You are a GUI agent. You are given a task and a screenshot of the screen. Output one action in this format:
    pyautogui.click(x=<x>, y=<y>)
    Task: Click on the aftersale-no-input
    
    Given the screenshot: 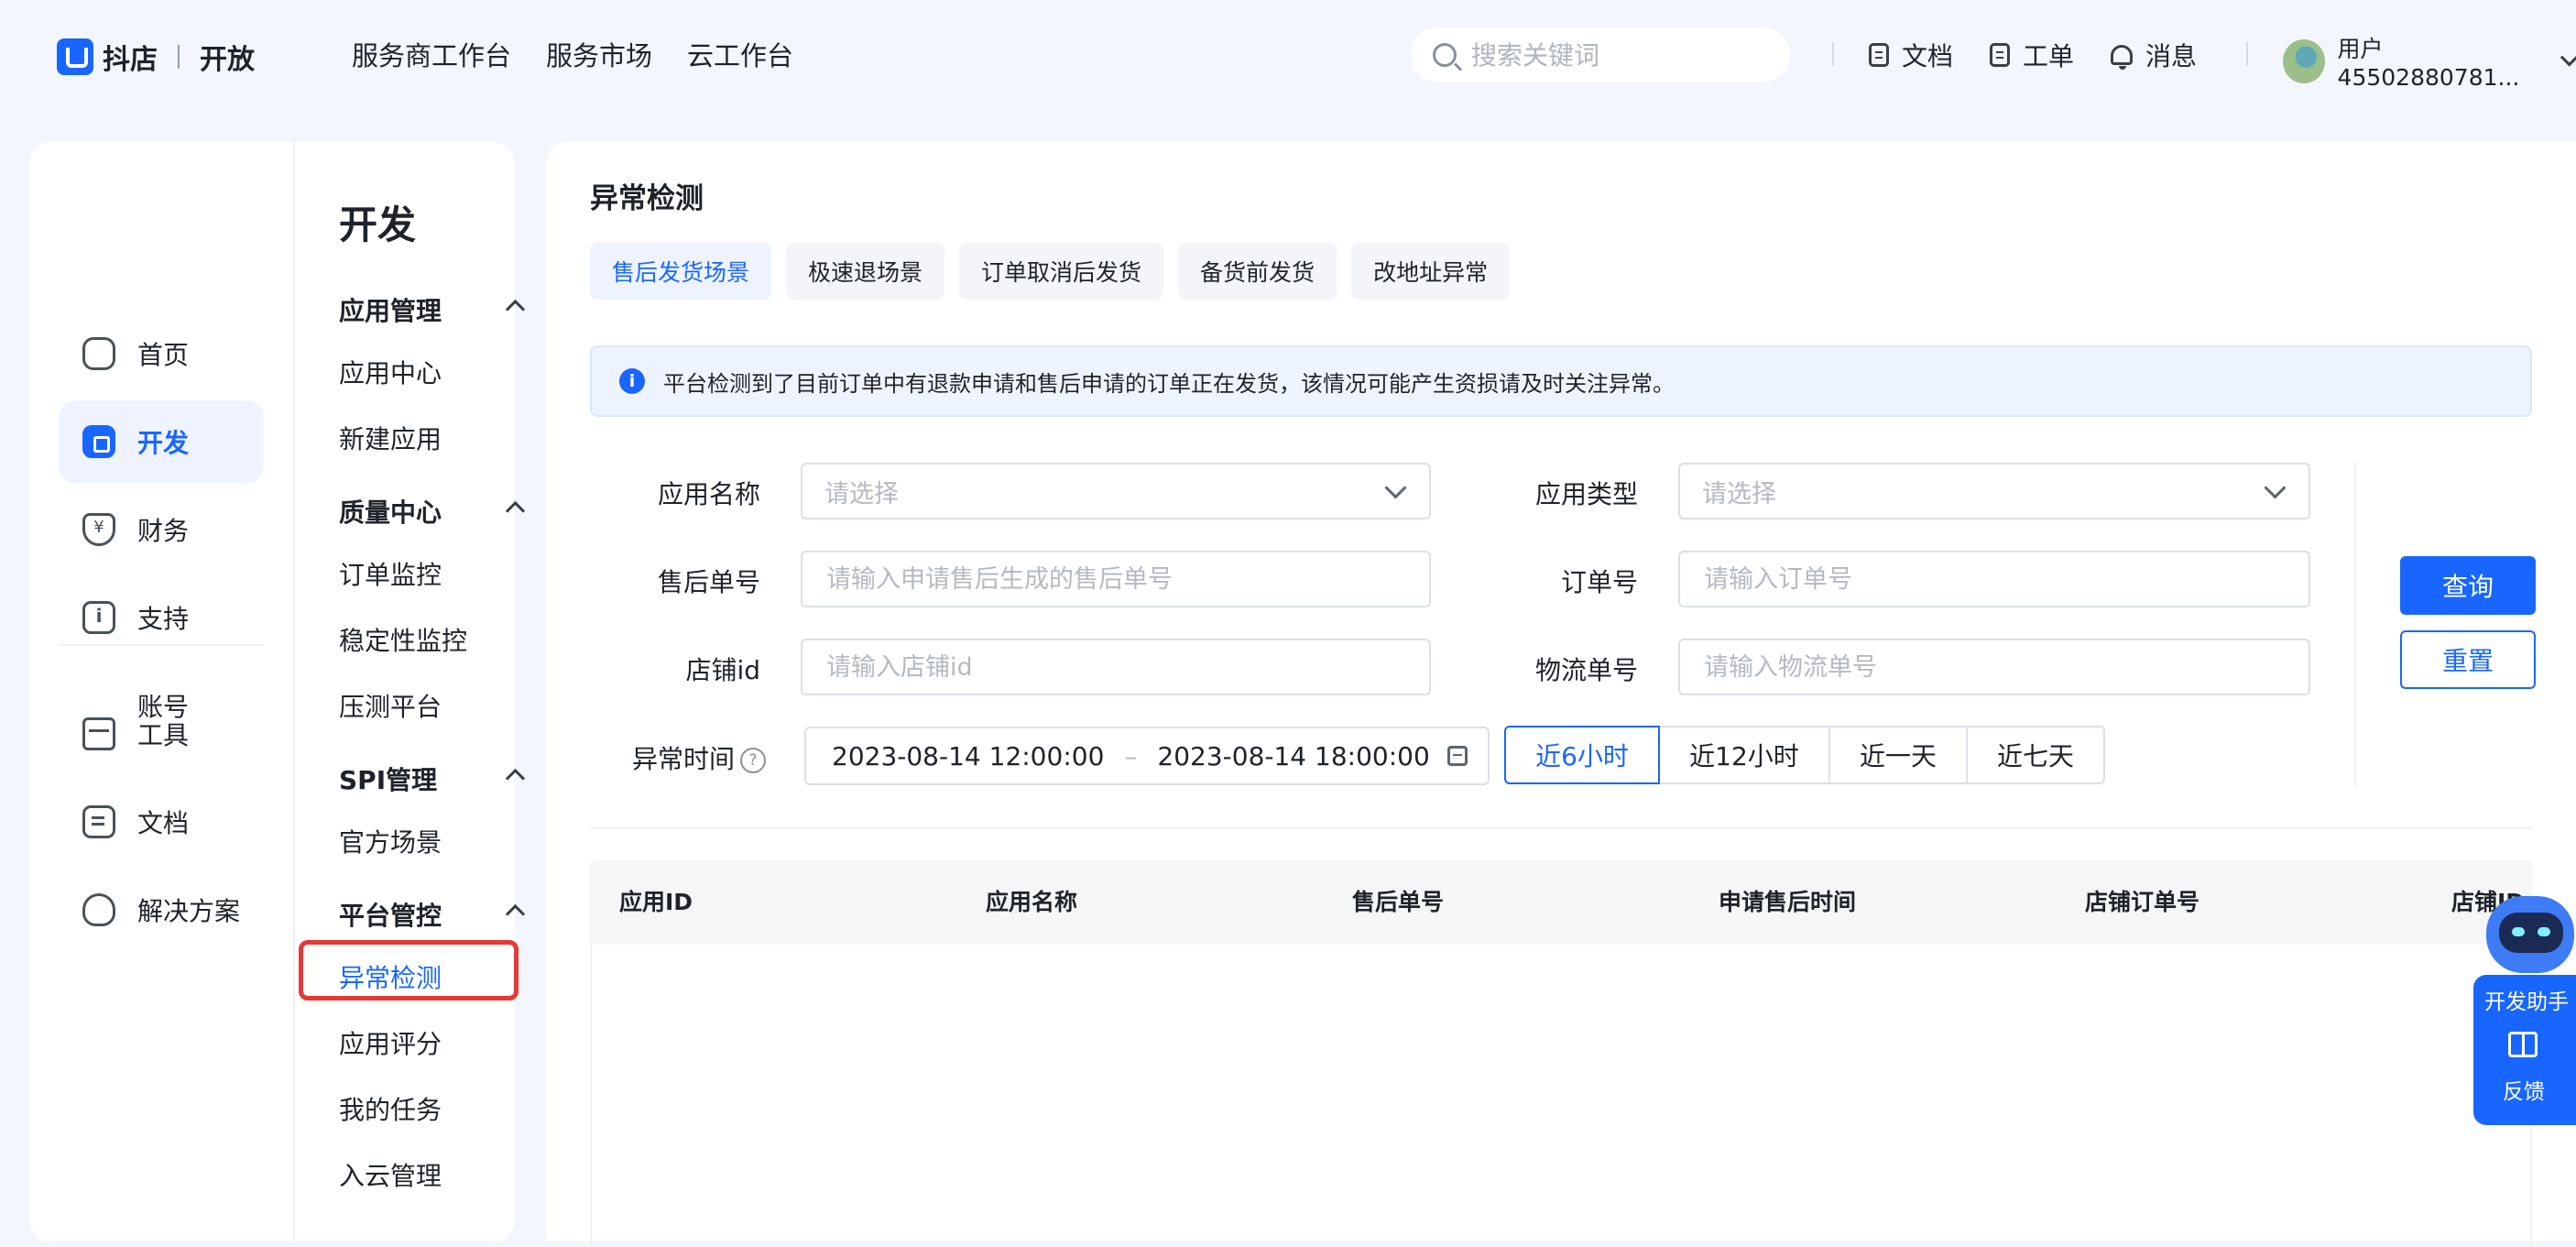 What is the action you would take?
    pyautogui.click(x=1102, y=579)
    